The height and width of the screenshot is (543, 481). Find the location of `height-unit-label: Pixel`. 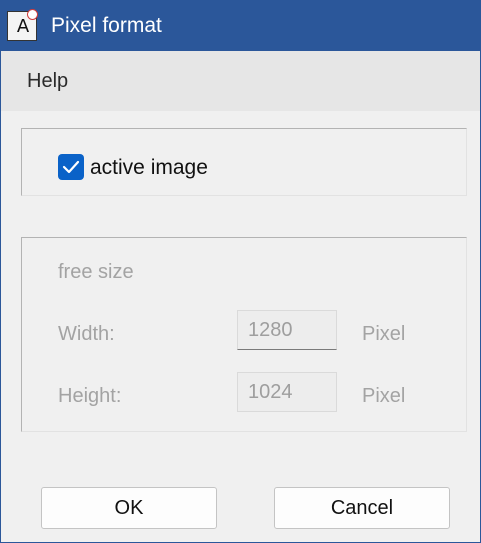

height-unit-label: Pixel is located at coordinates (384, 396).